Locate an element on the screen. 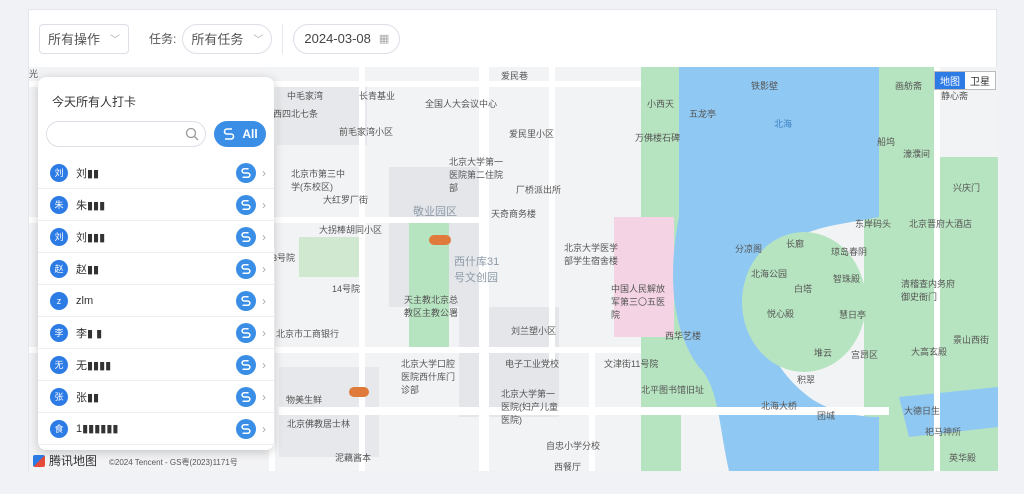 Image resolution: width=1024 pixels, height=494 pixels. avatar: 无 is located at coordinates (59, 364).